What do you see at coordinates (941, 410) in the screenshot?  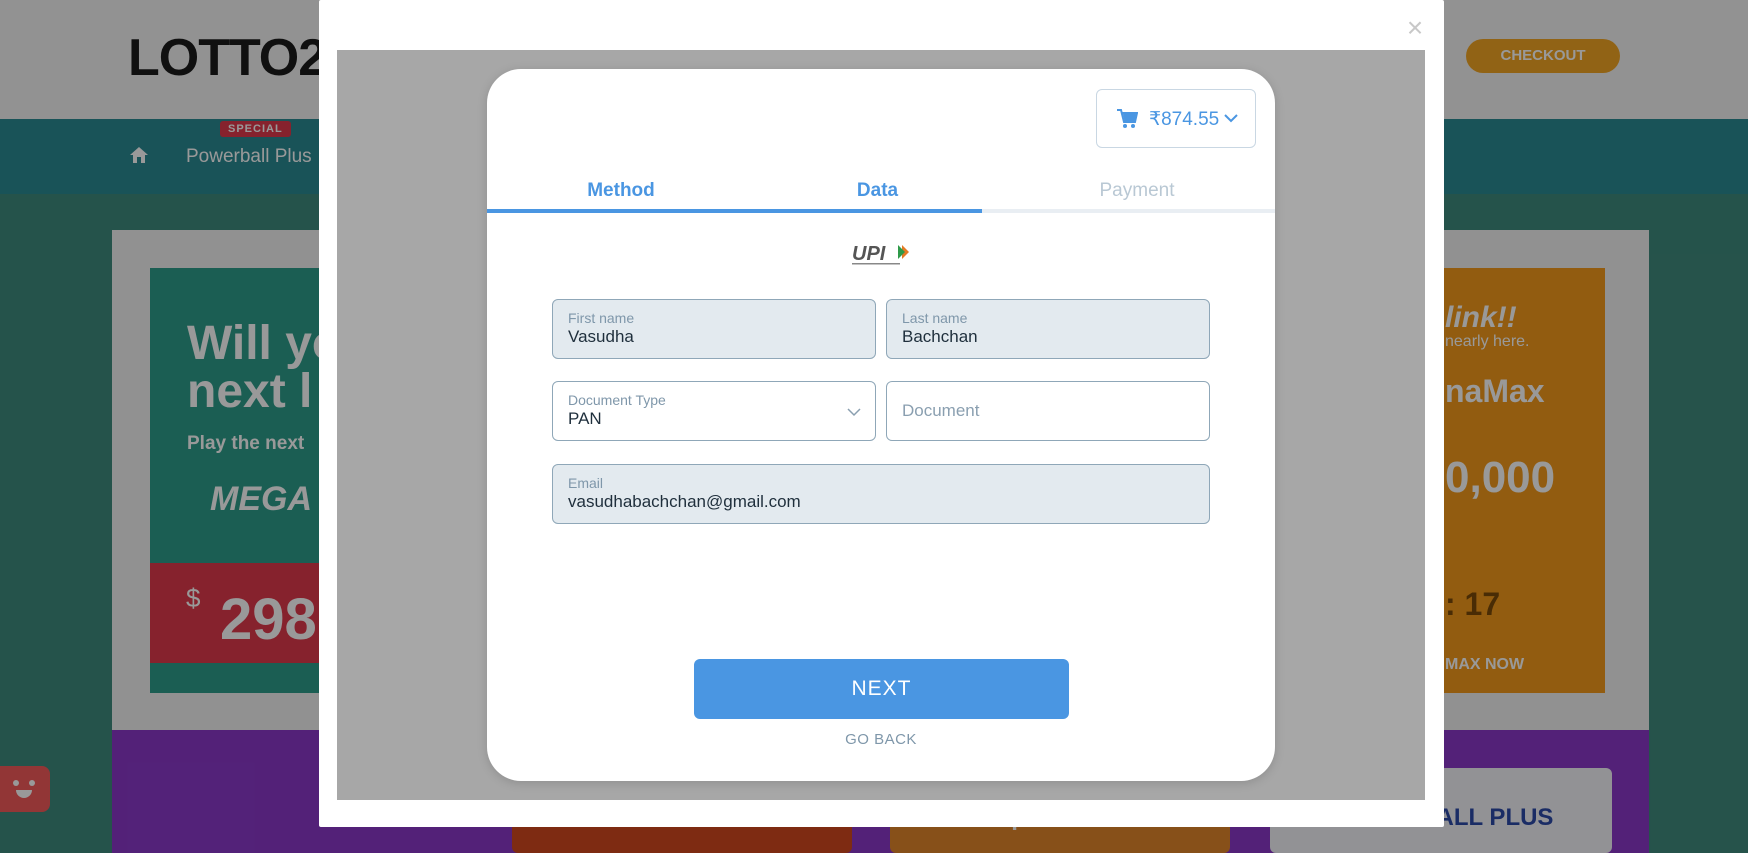 I see `document-placeholder: Document` at bounding box center [941, 410].